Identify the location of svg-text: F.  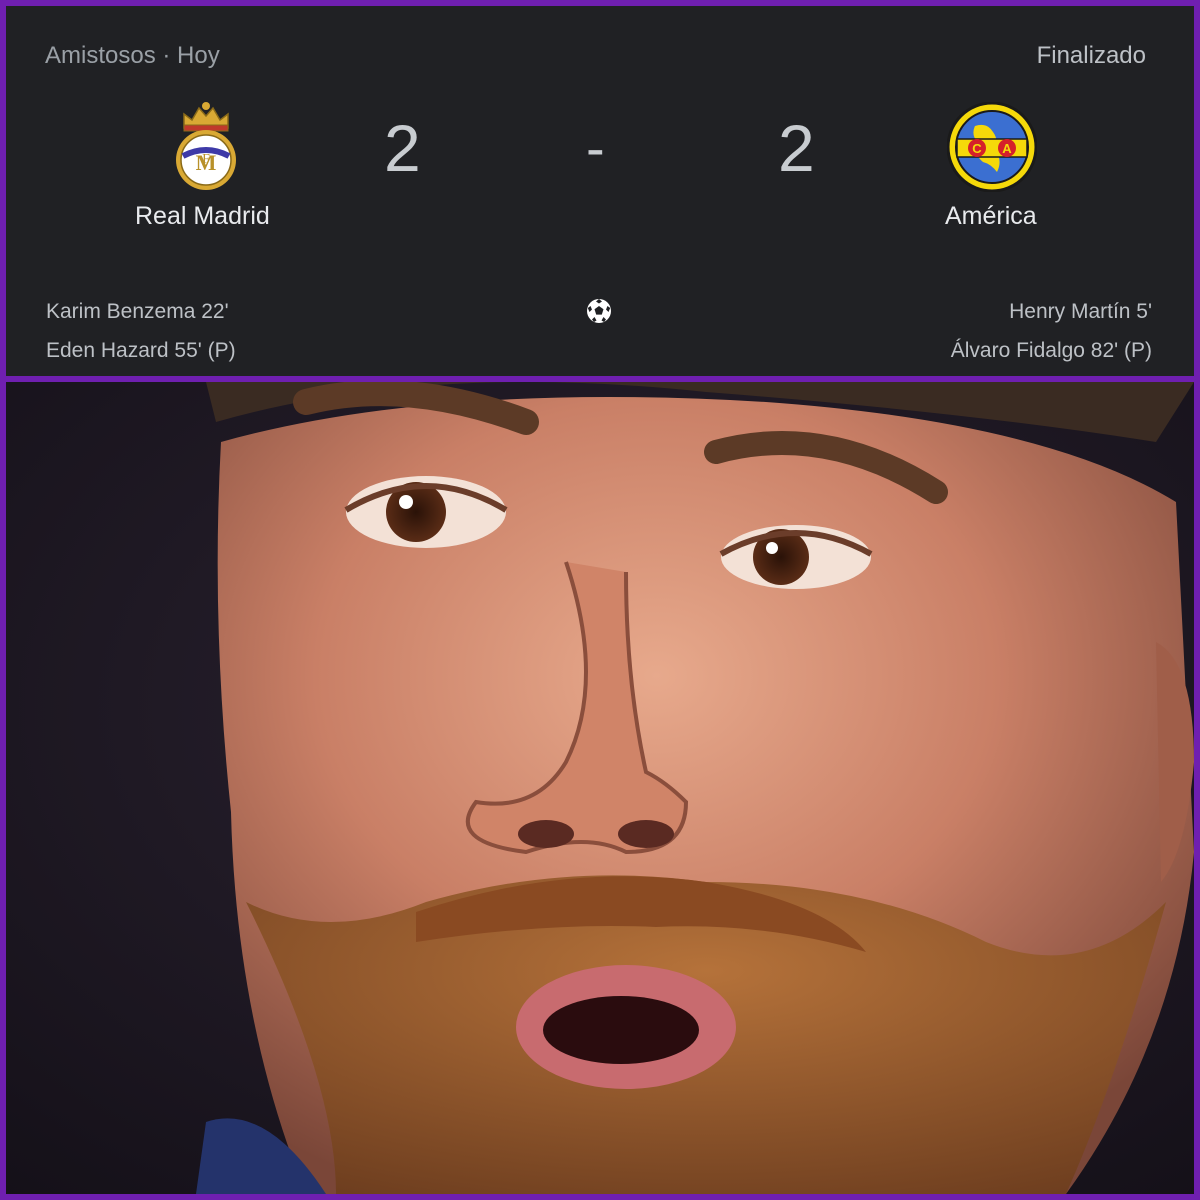
(206, 159).